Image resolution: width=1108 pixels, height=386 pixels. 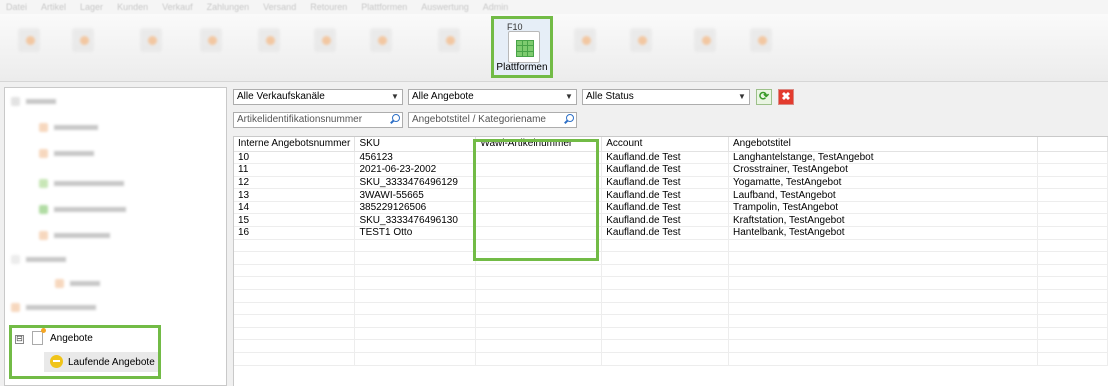 What do you see at coordinates (384, 7) in the screenshot?
I see `menu-item: Plattformen` at bounding box center [384, 7].